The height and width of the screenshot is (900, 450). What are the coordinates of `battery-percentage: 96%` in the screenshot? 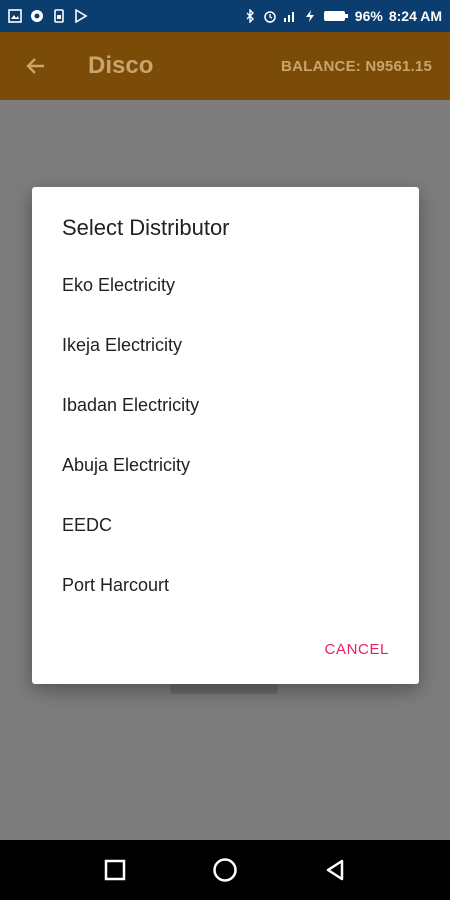 It's located at (368, 16).